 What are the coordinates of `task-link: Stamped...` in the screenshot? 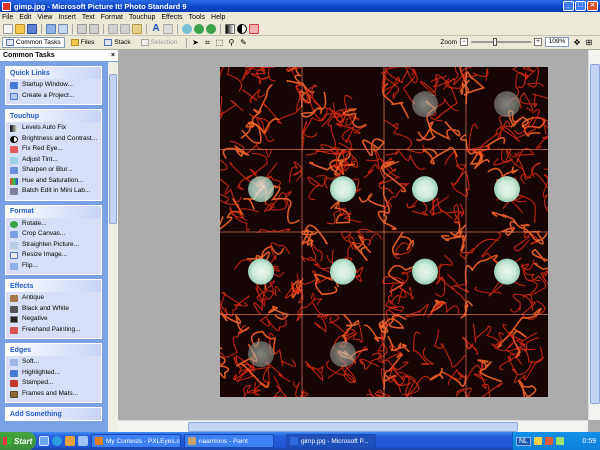 It's located at (54, 383).